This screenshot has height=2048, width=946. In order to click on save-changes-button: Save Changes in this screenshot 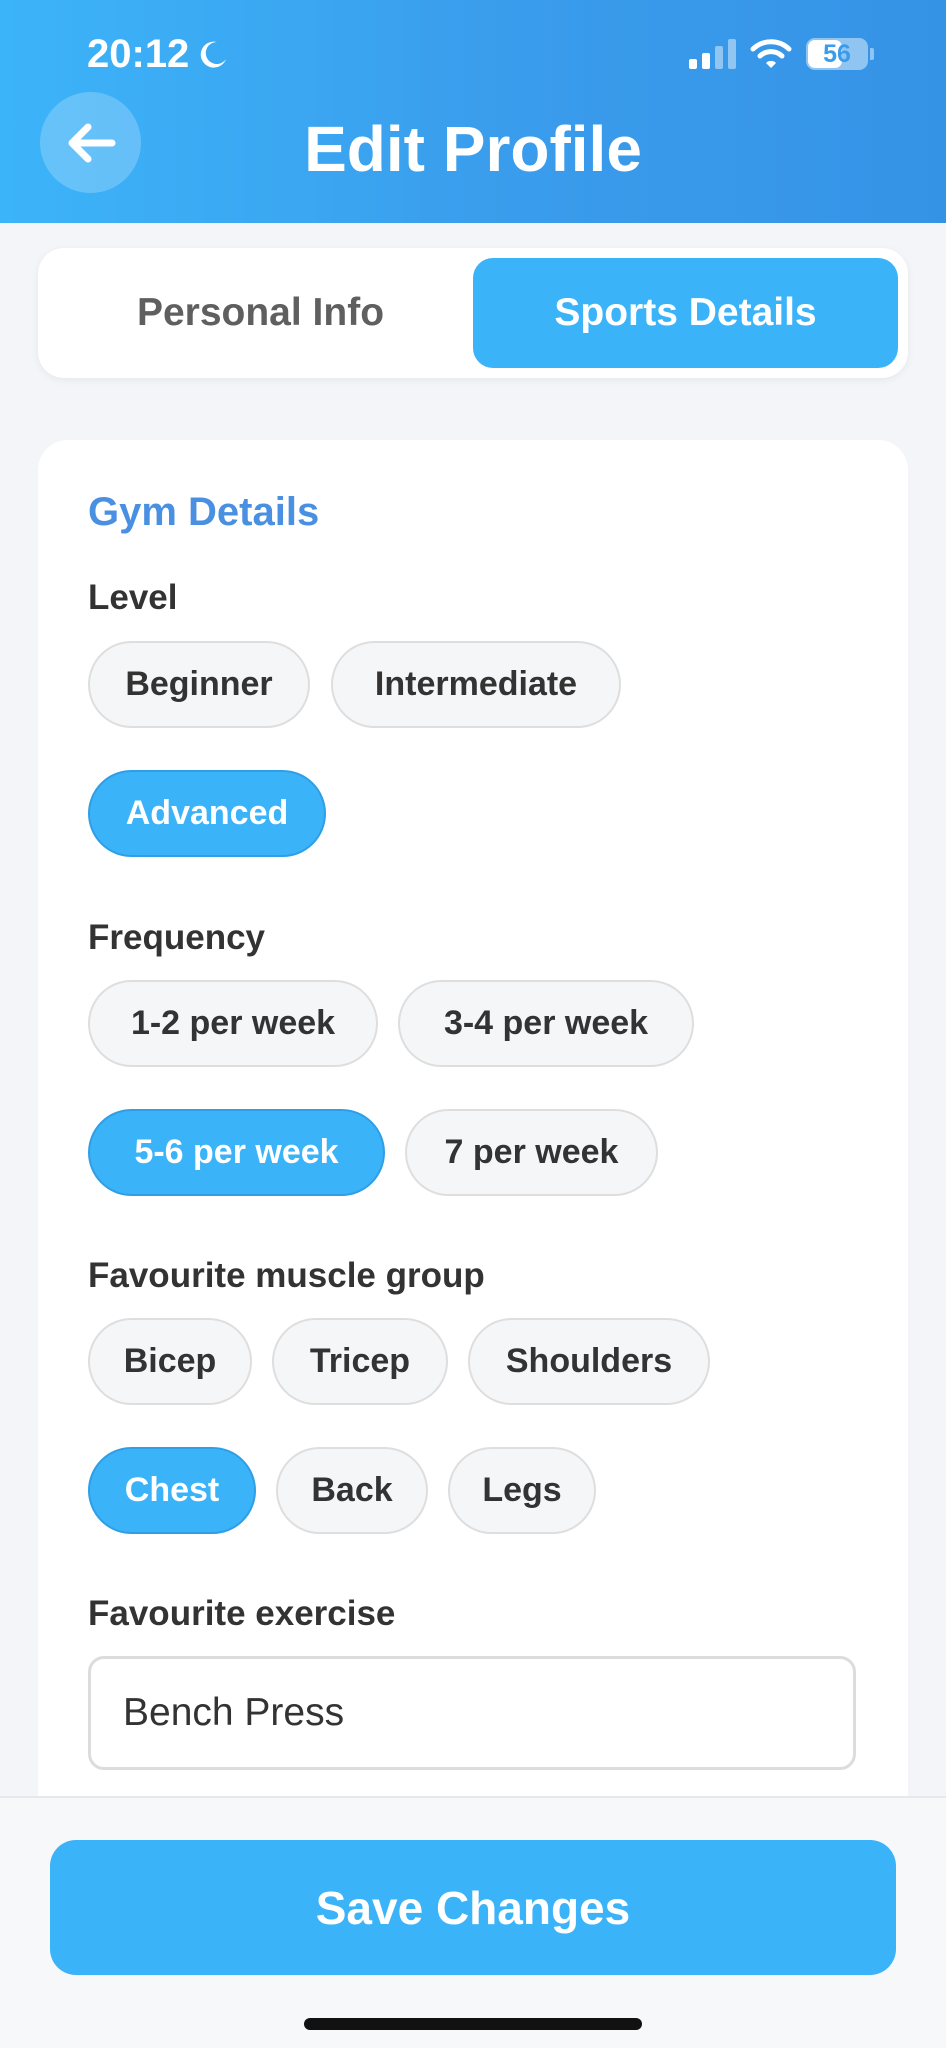, I will do `click(473, 1907)`.